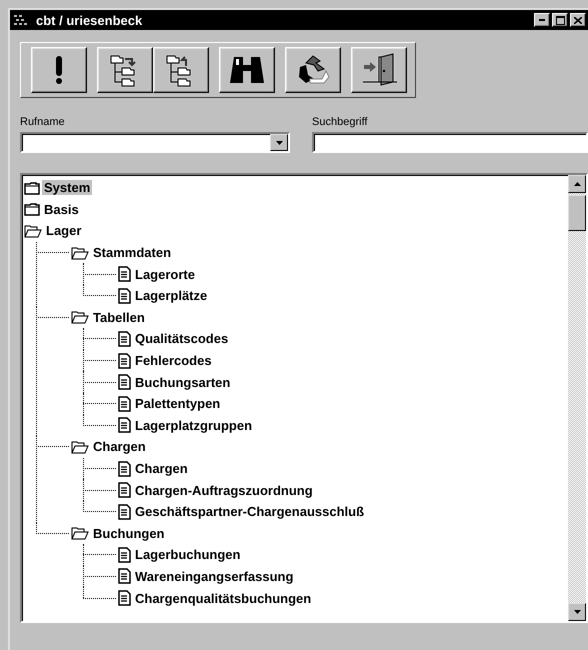 The image size is (588, 650). I want to click on close-icon, so click(578, 20).